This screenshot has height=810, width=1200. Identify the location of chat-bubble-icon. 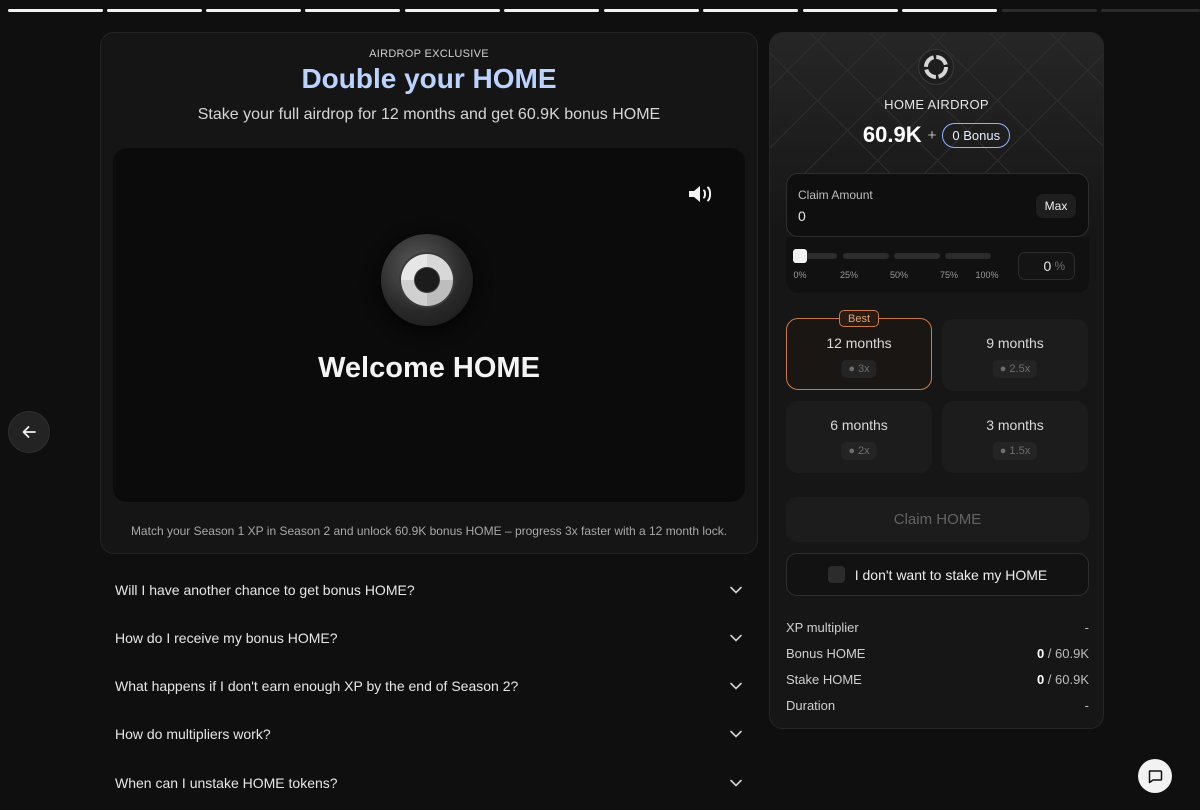
(1155, 777).